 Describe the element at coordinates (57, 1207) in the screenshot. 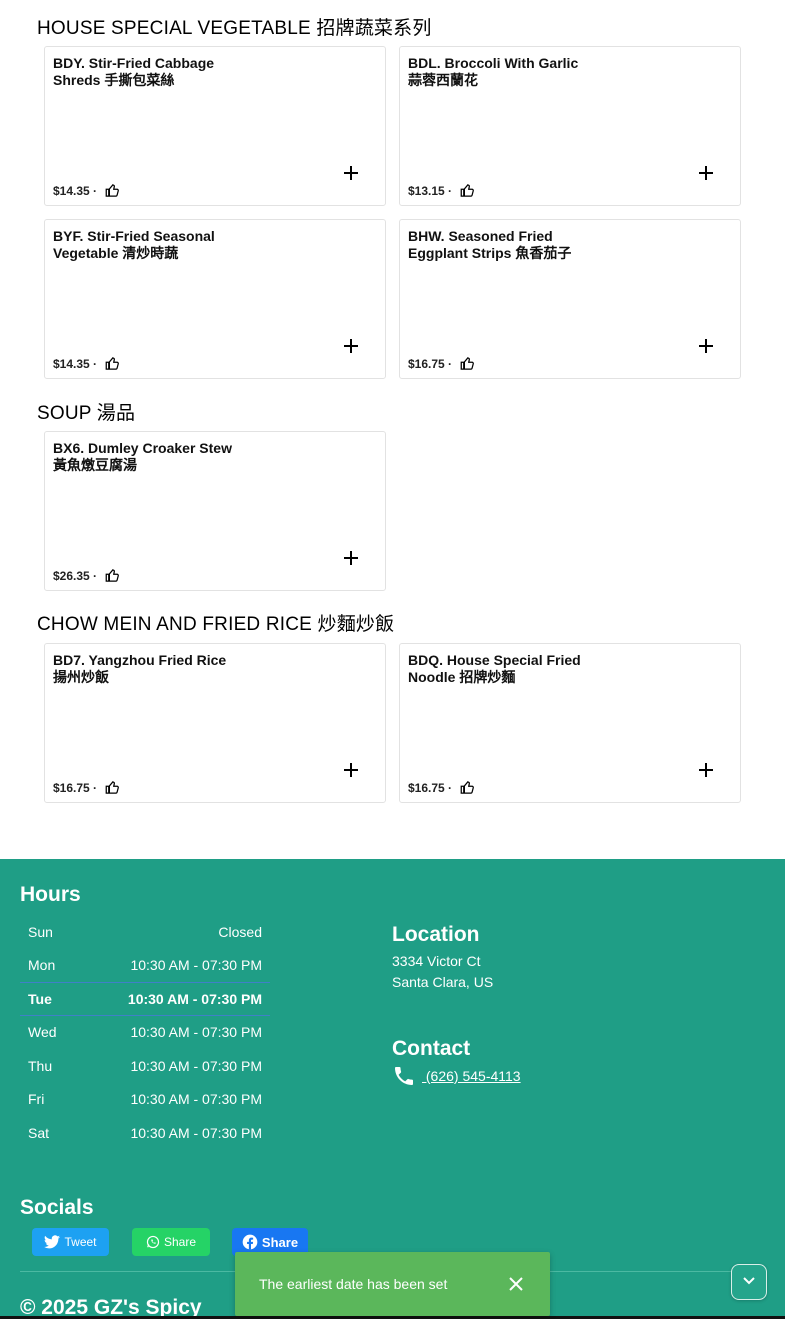

I see `socials-title: Socials` at that location.